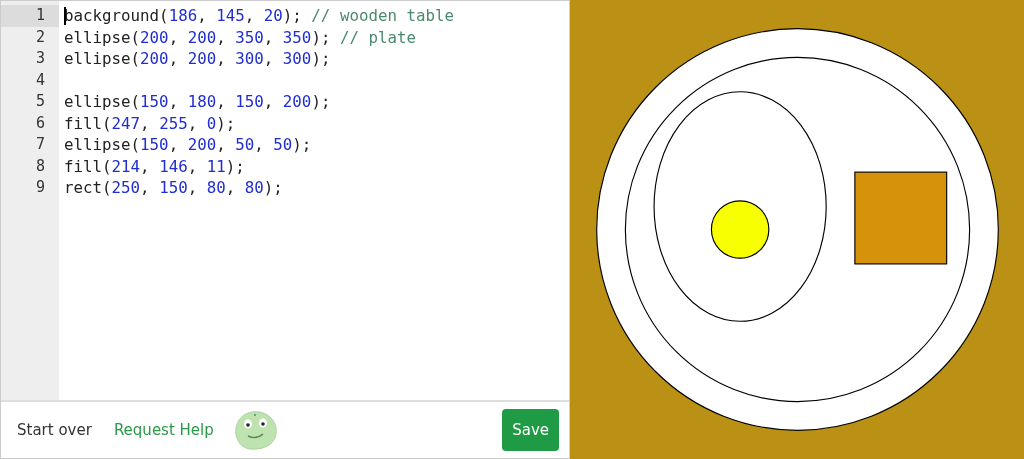 Image resolution: width=1024 pixels, height=459 pixels. What do you see at coordinates (154, 166) in the screenshot?
I see `code-line: fill(214, 146, 11);` at bounding box center [154, 166].